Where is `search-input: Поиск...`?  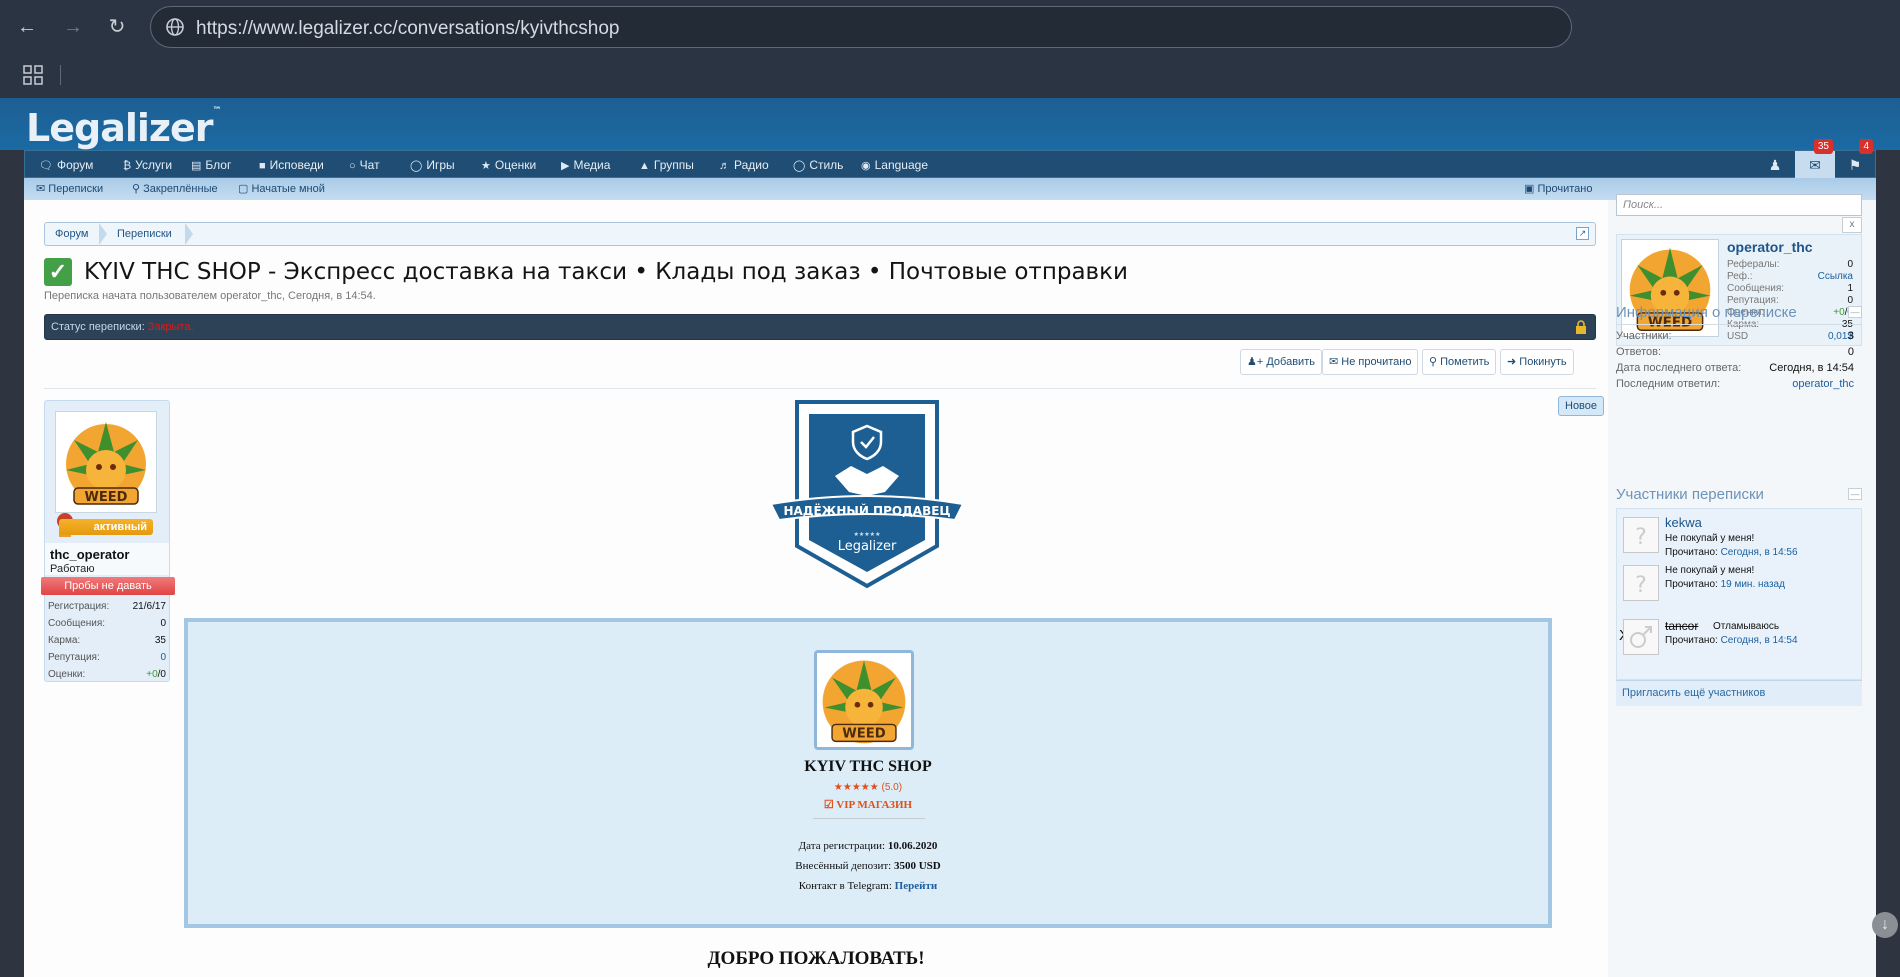 search-input: Поиск... is located at coordinates (1739, 205).